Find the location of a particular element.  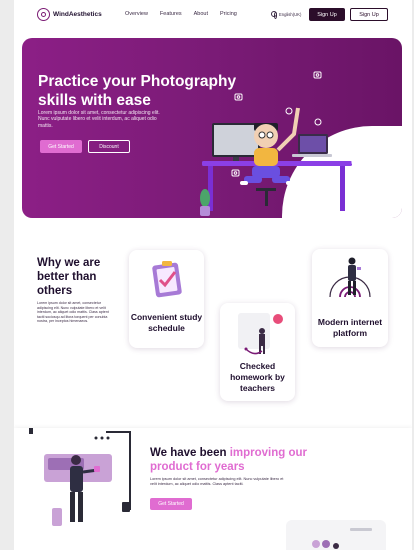

nav-links: Overview Features About Pricing is located at coordinates (181, 14).